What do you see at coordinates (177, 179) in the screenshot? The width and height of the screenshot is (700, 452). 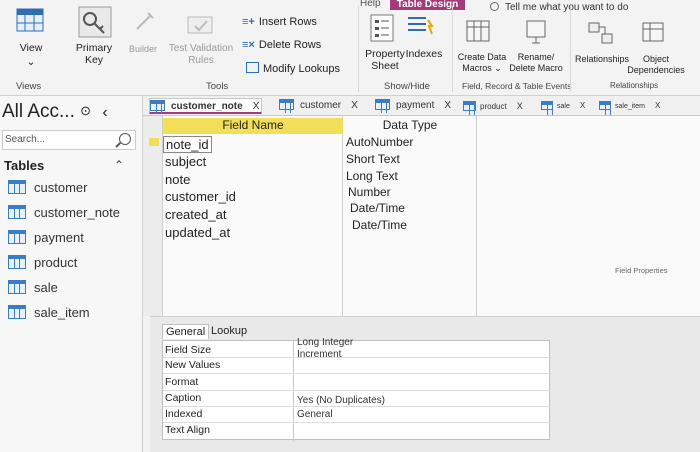 I see `field-name-cell: note` at bounding box center [177, 179].